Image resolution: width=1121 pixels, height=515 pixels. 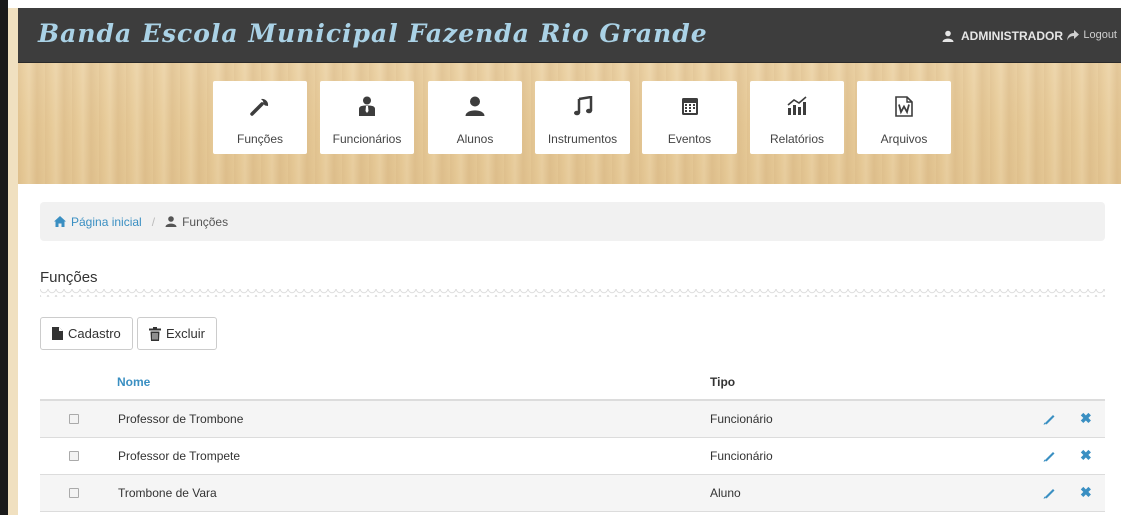 I want to click on breadcrumb-home-label: Página inicial, so click(x=106, y=221).